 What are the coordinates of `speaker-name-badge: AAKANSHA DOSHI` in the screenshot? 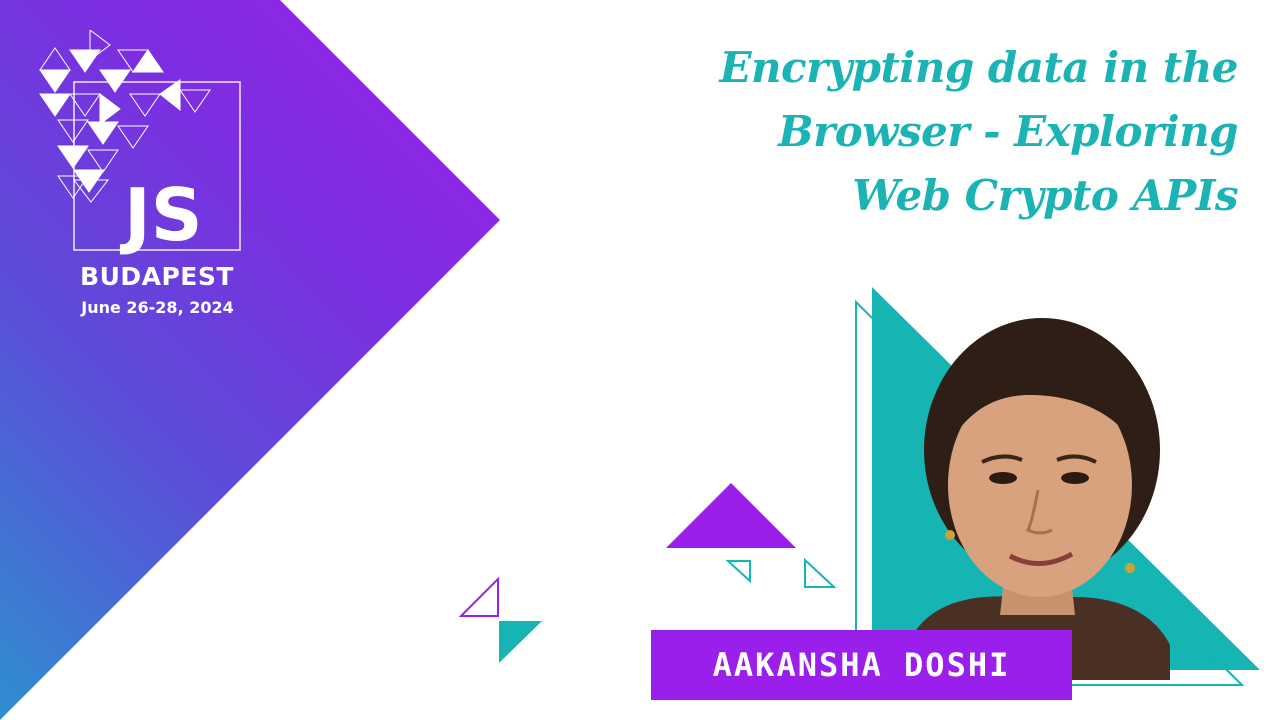 It's located at (861, 665).